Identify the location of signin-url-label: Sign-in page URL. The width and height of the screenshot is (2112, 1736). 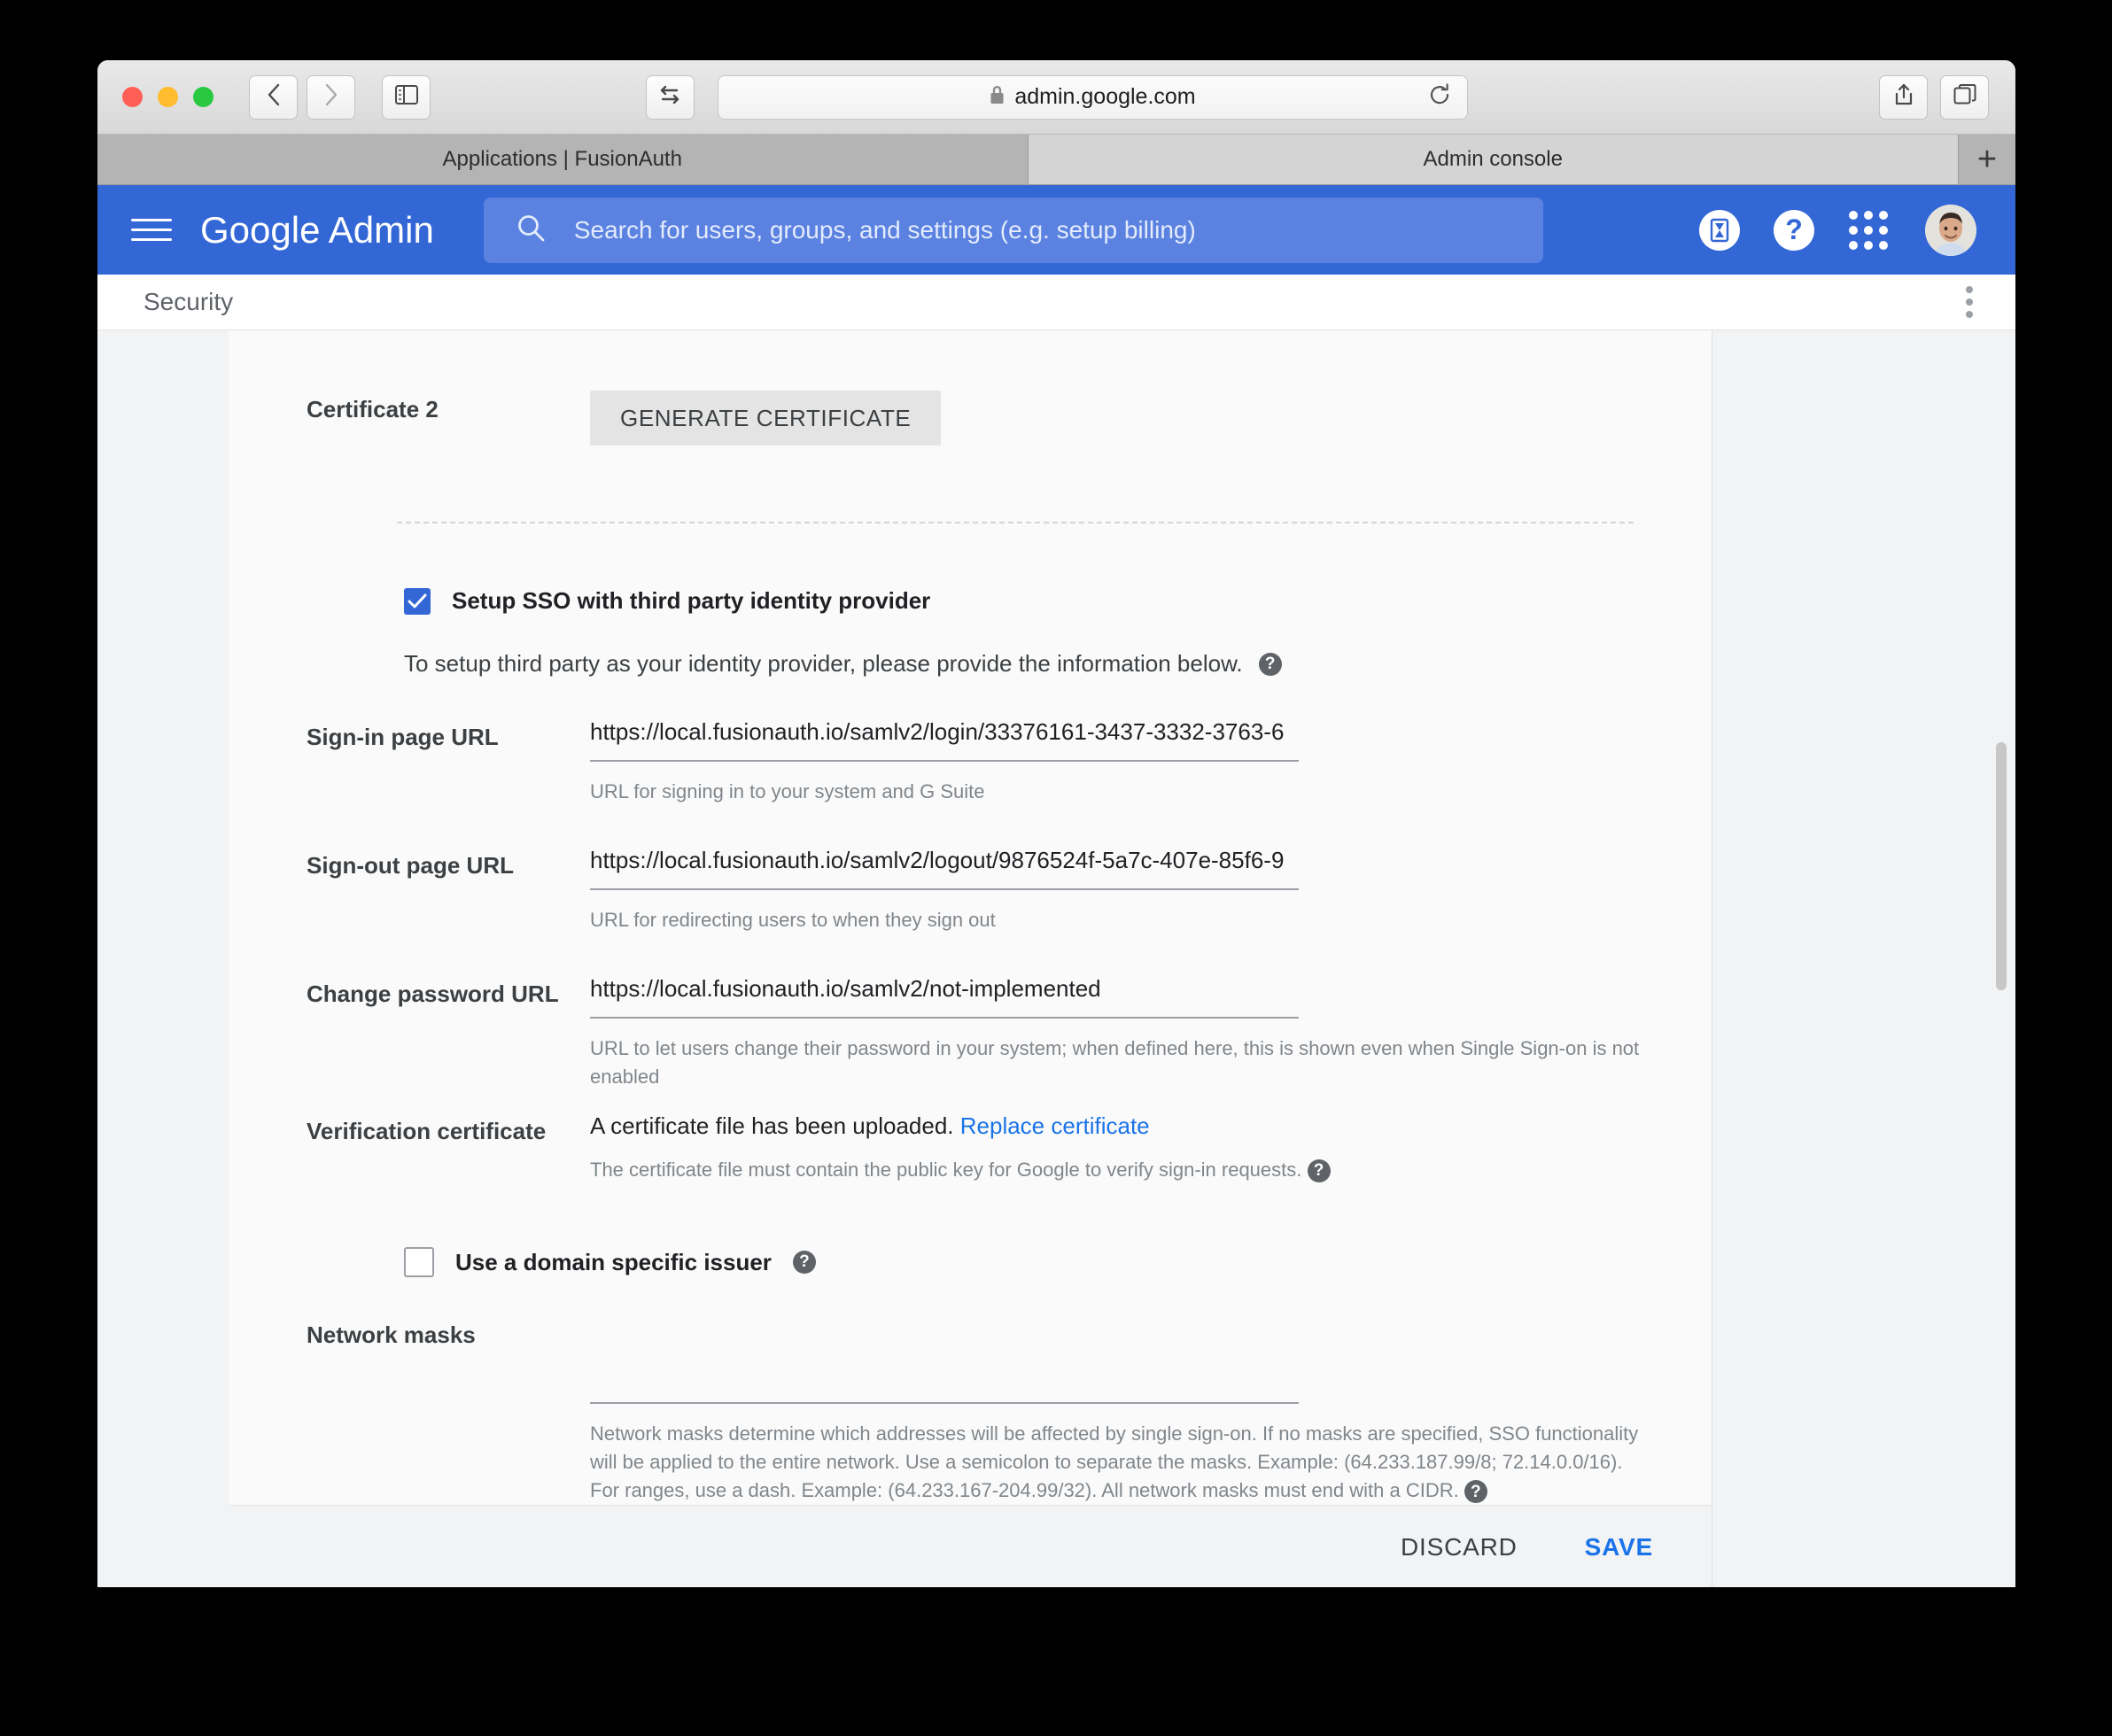
(403, 737).